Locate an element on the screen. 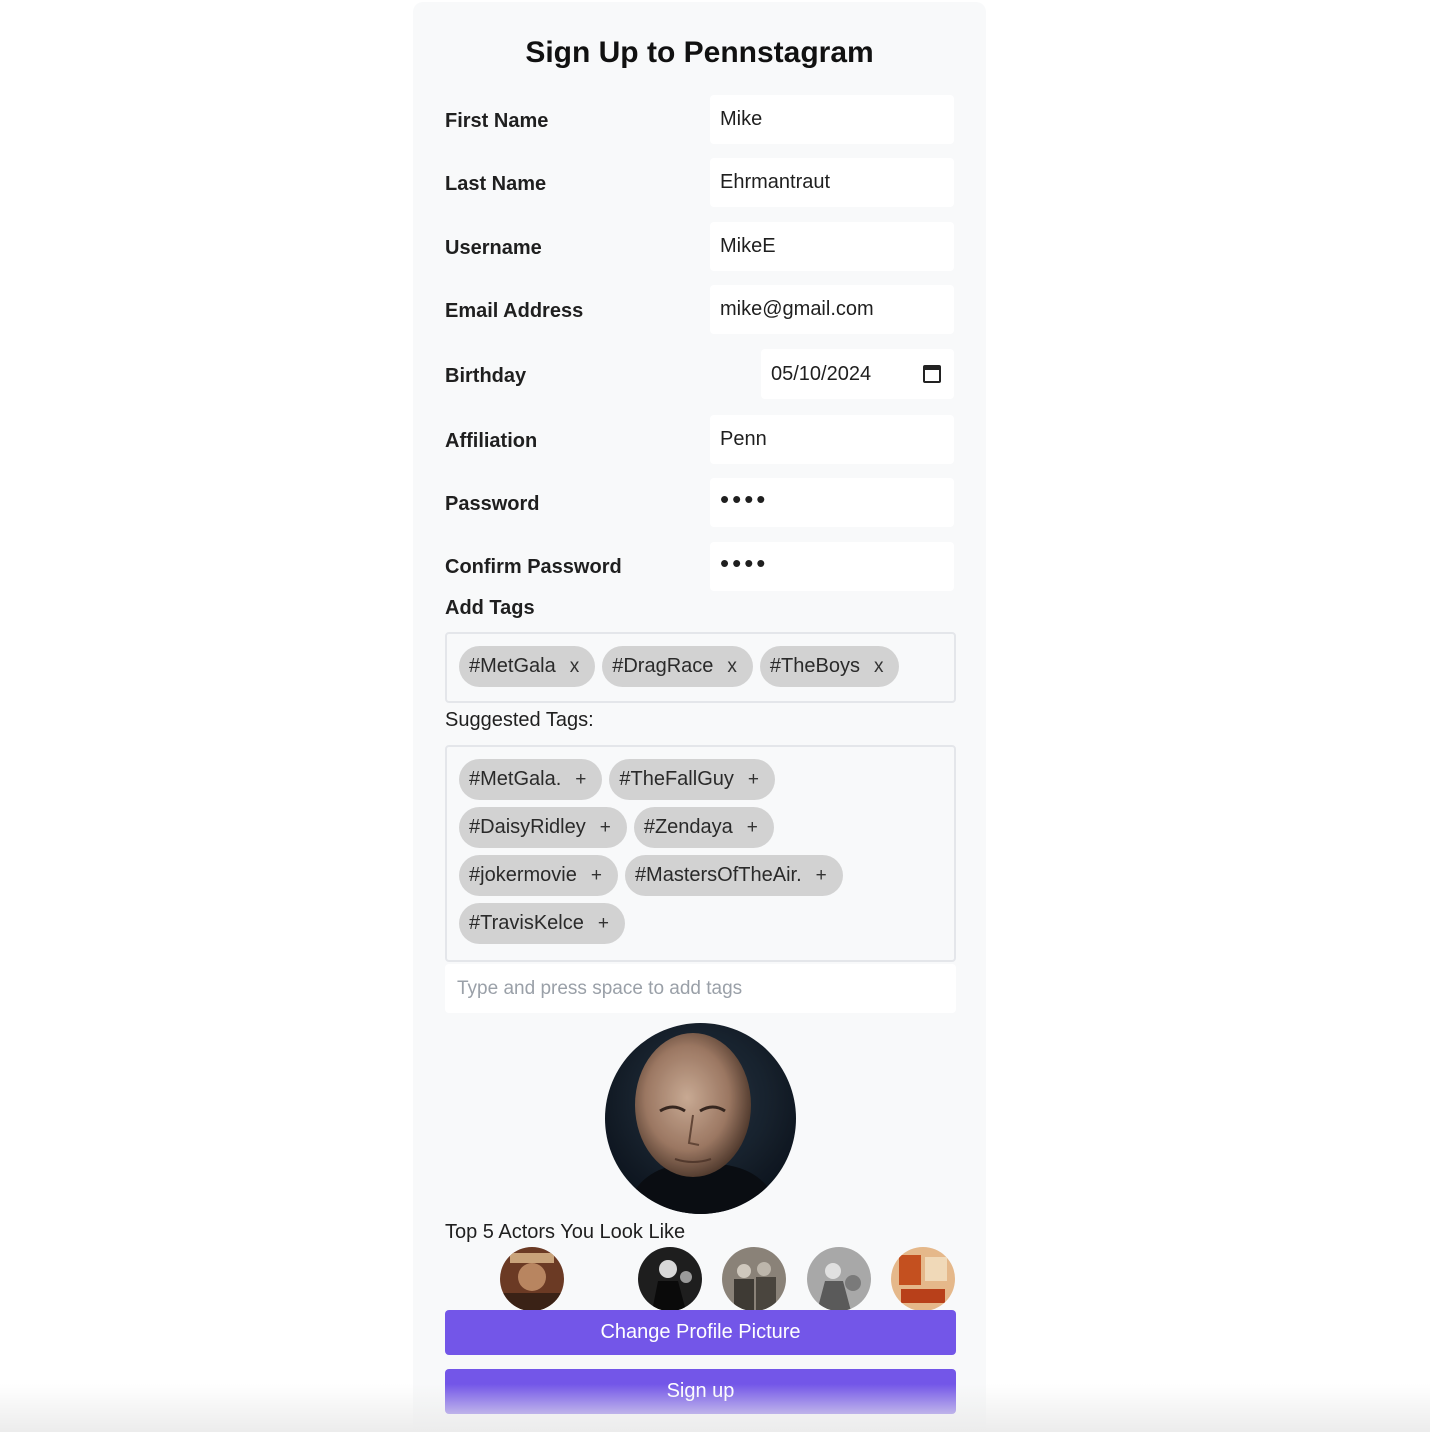 The height and width of the screenshot is (1432, 1430). tag-entry-field is located at coordinates (700, 988).